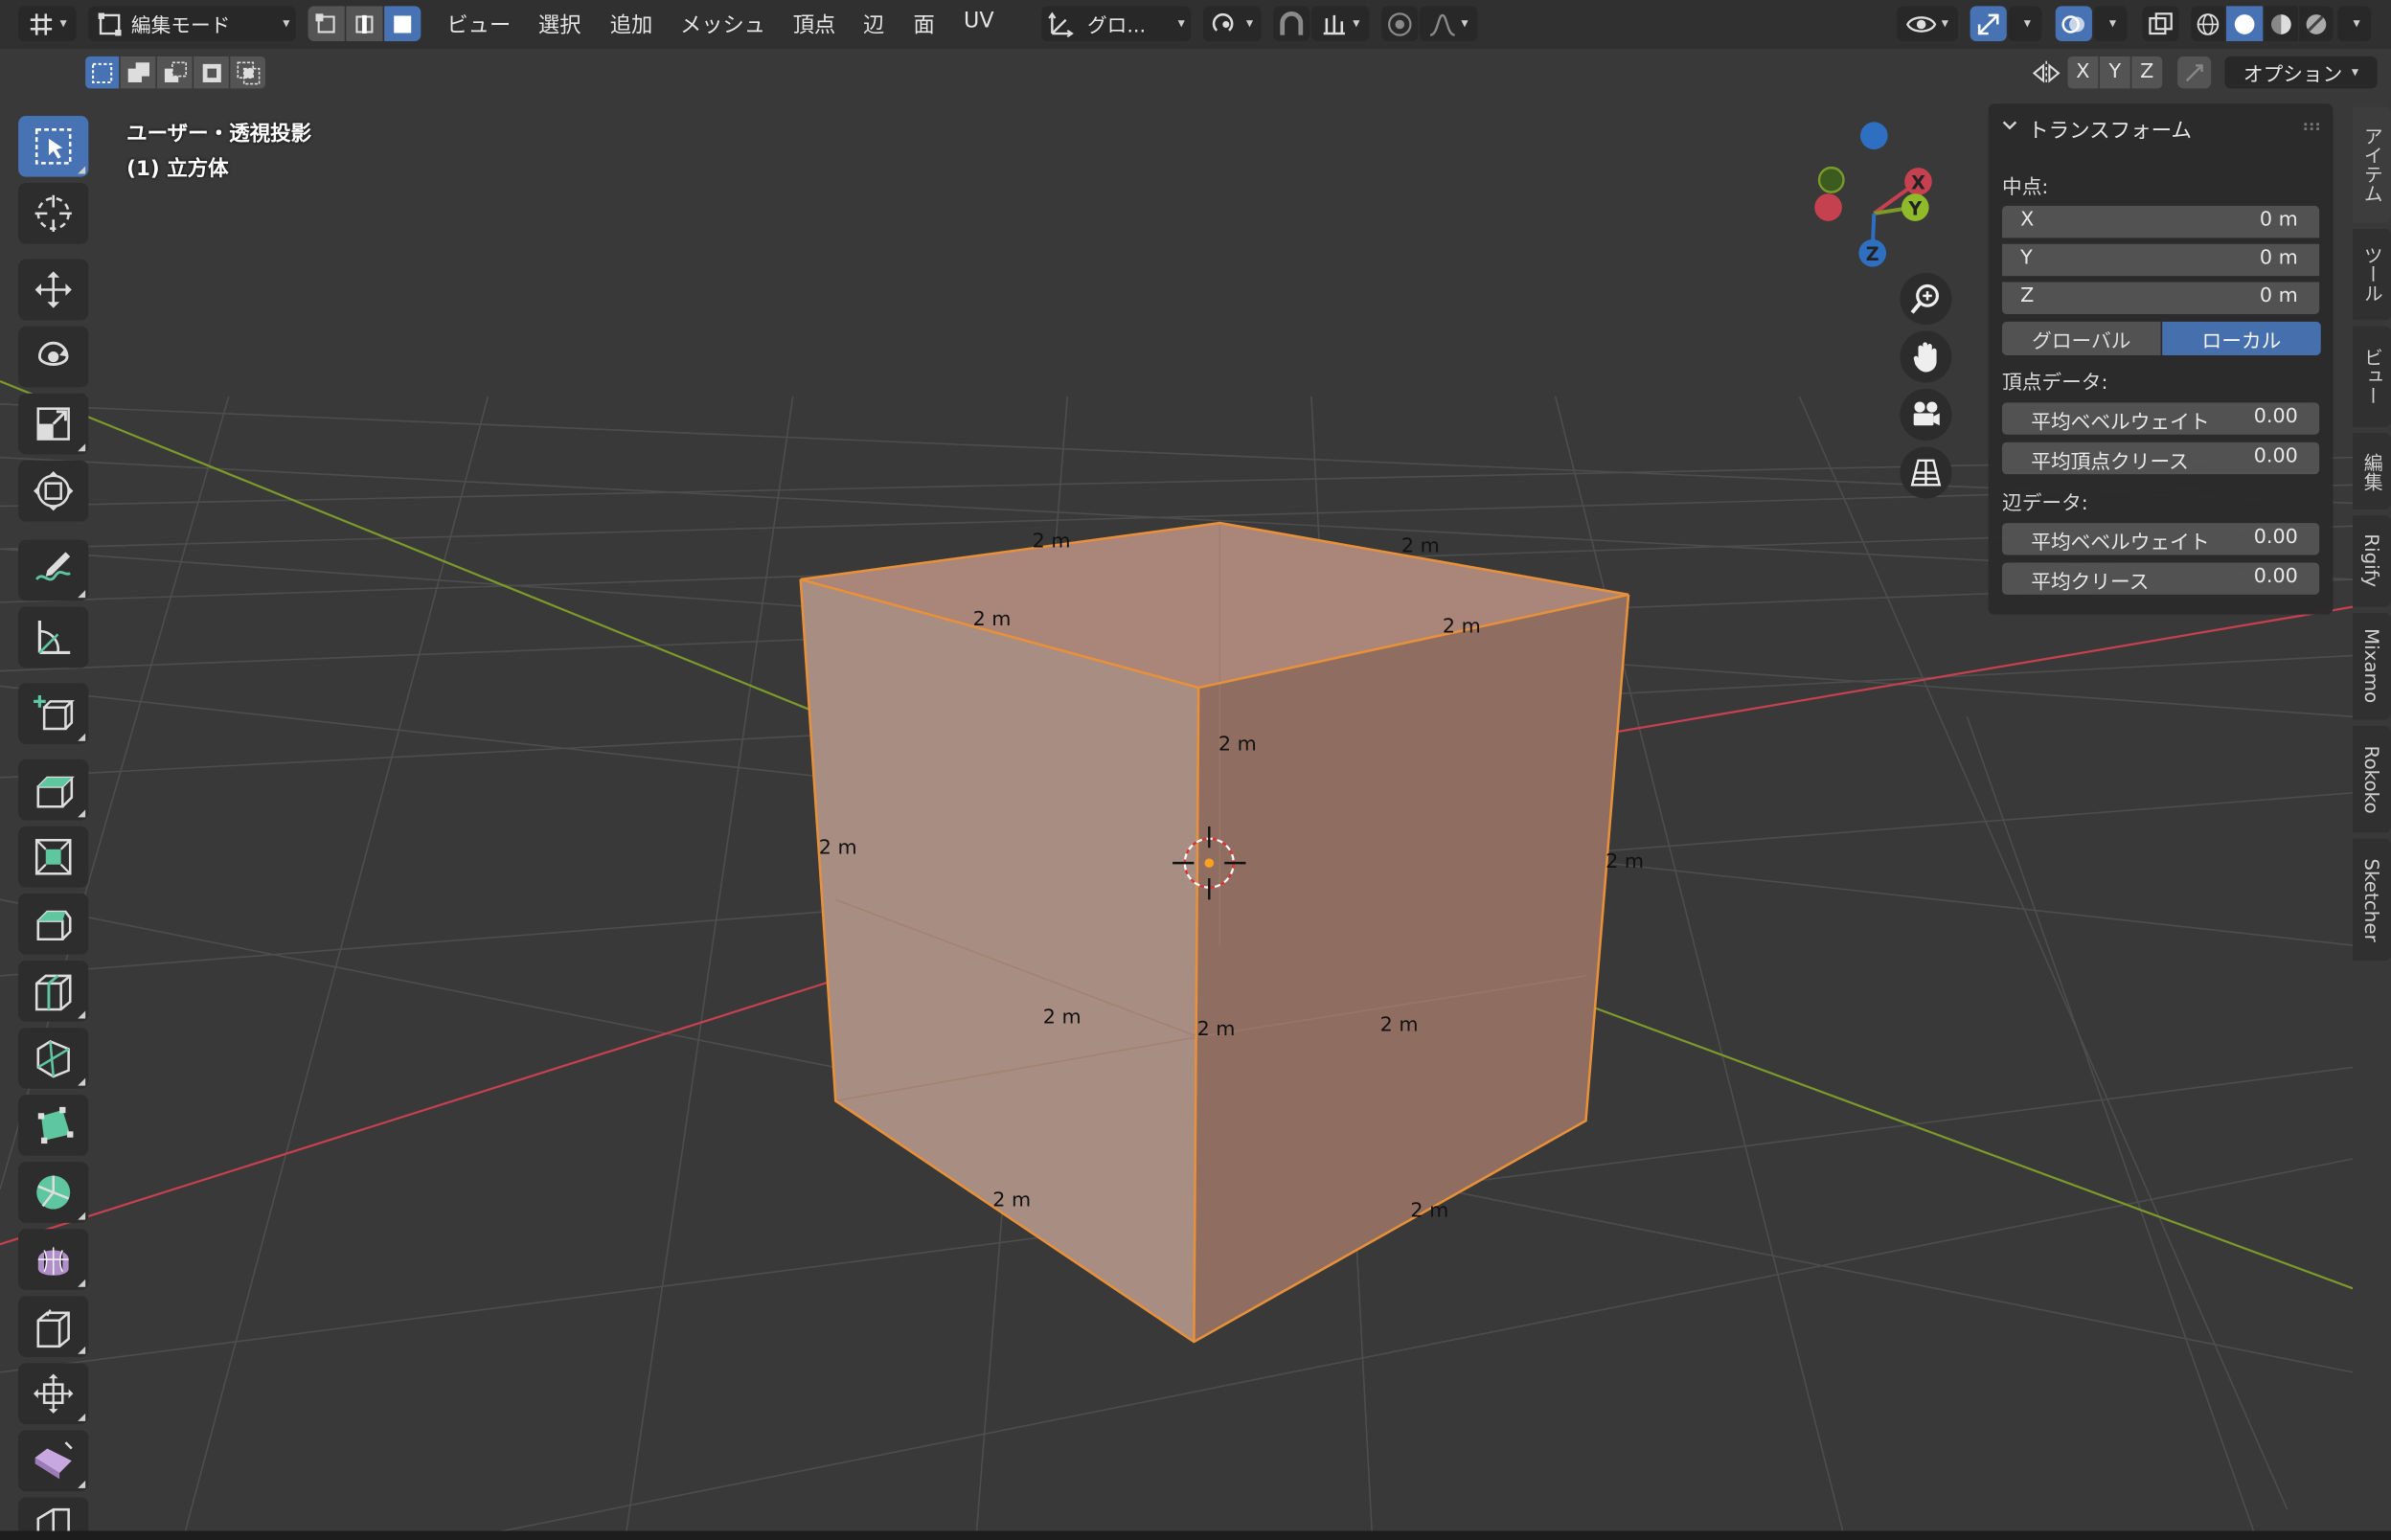 The height and width of the screenshot is (1540, 2391). I want to click on shading-menu: ▾, so click(2354, 23).